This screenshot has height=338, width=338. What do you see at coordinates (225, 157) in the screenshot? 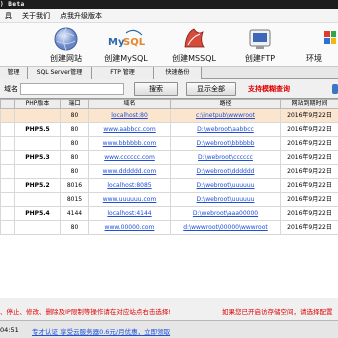
I see `path-cell: D:\webroot\cccccc` at bounding box center [225, 157].